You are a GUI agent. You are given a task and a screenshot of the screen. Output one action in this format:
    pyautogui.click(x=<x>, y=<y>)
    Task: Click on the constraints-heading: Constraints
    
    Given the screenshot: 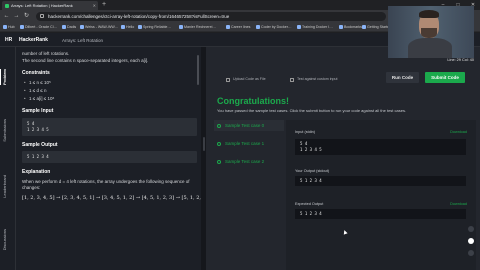 What is the action you would take?
    pyautogui.click(x=36, y=73)
    